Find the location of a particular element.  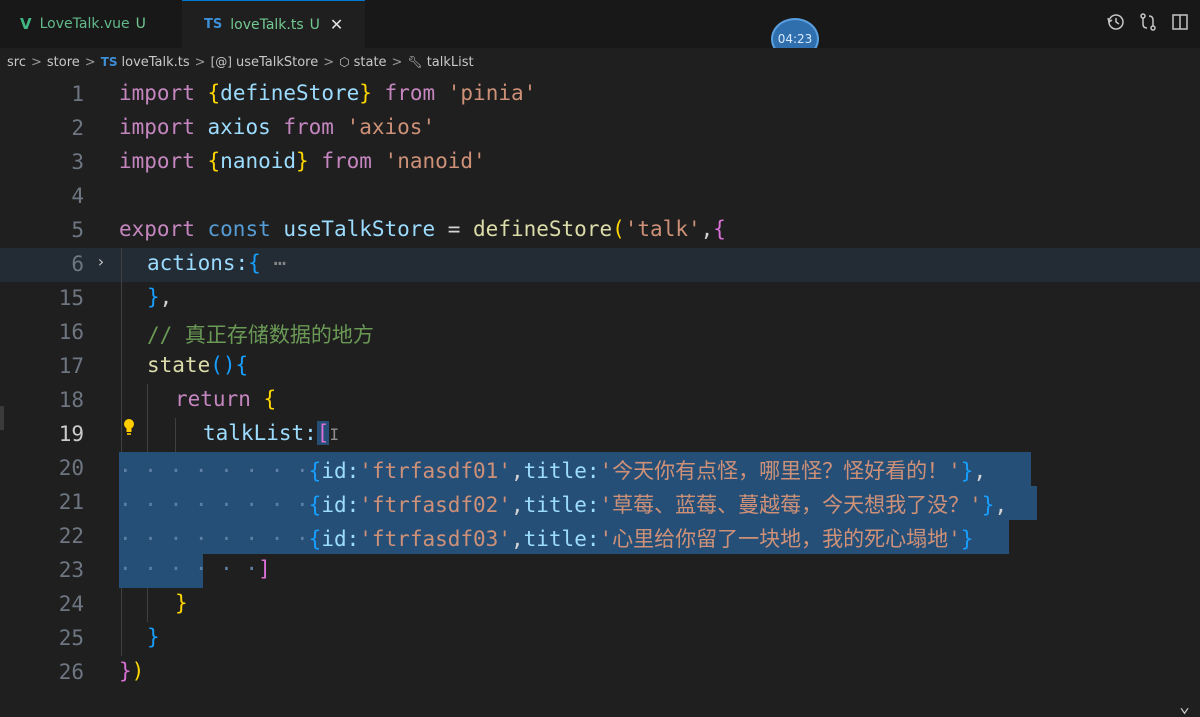

tab-lovetalk-ts: TS loveTalk.ts U ✕ is located at coordinates (273, 24).